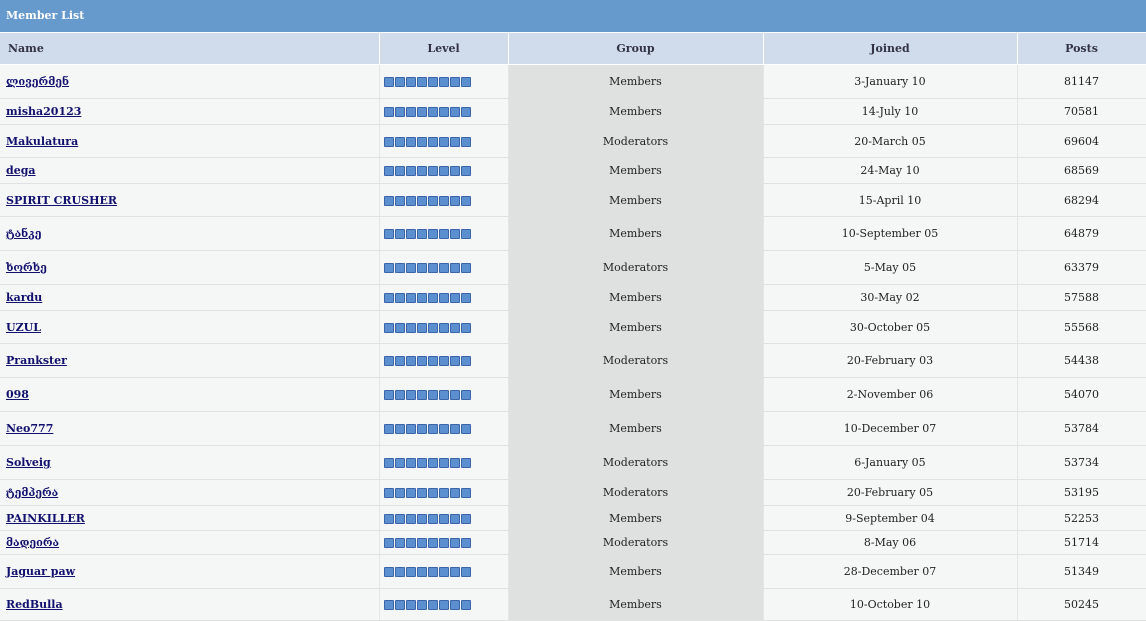  What do you see at coordinates (40, 571) in the screenshot?
I see `member-link: Jaguar paw` at bounding box center [40, 571].